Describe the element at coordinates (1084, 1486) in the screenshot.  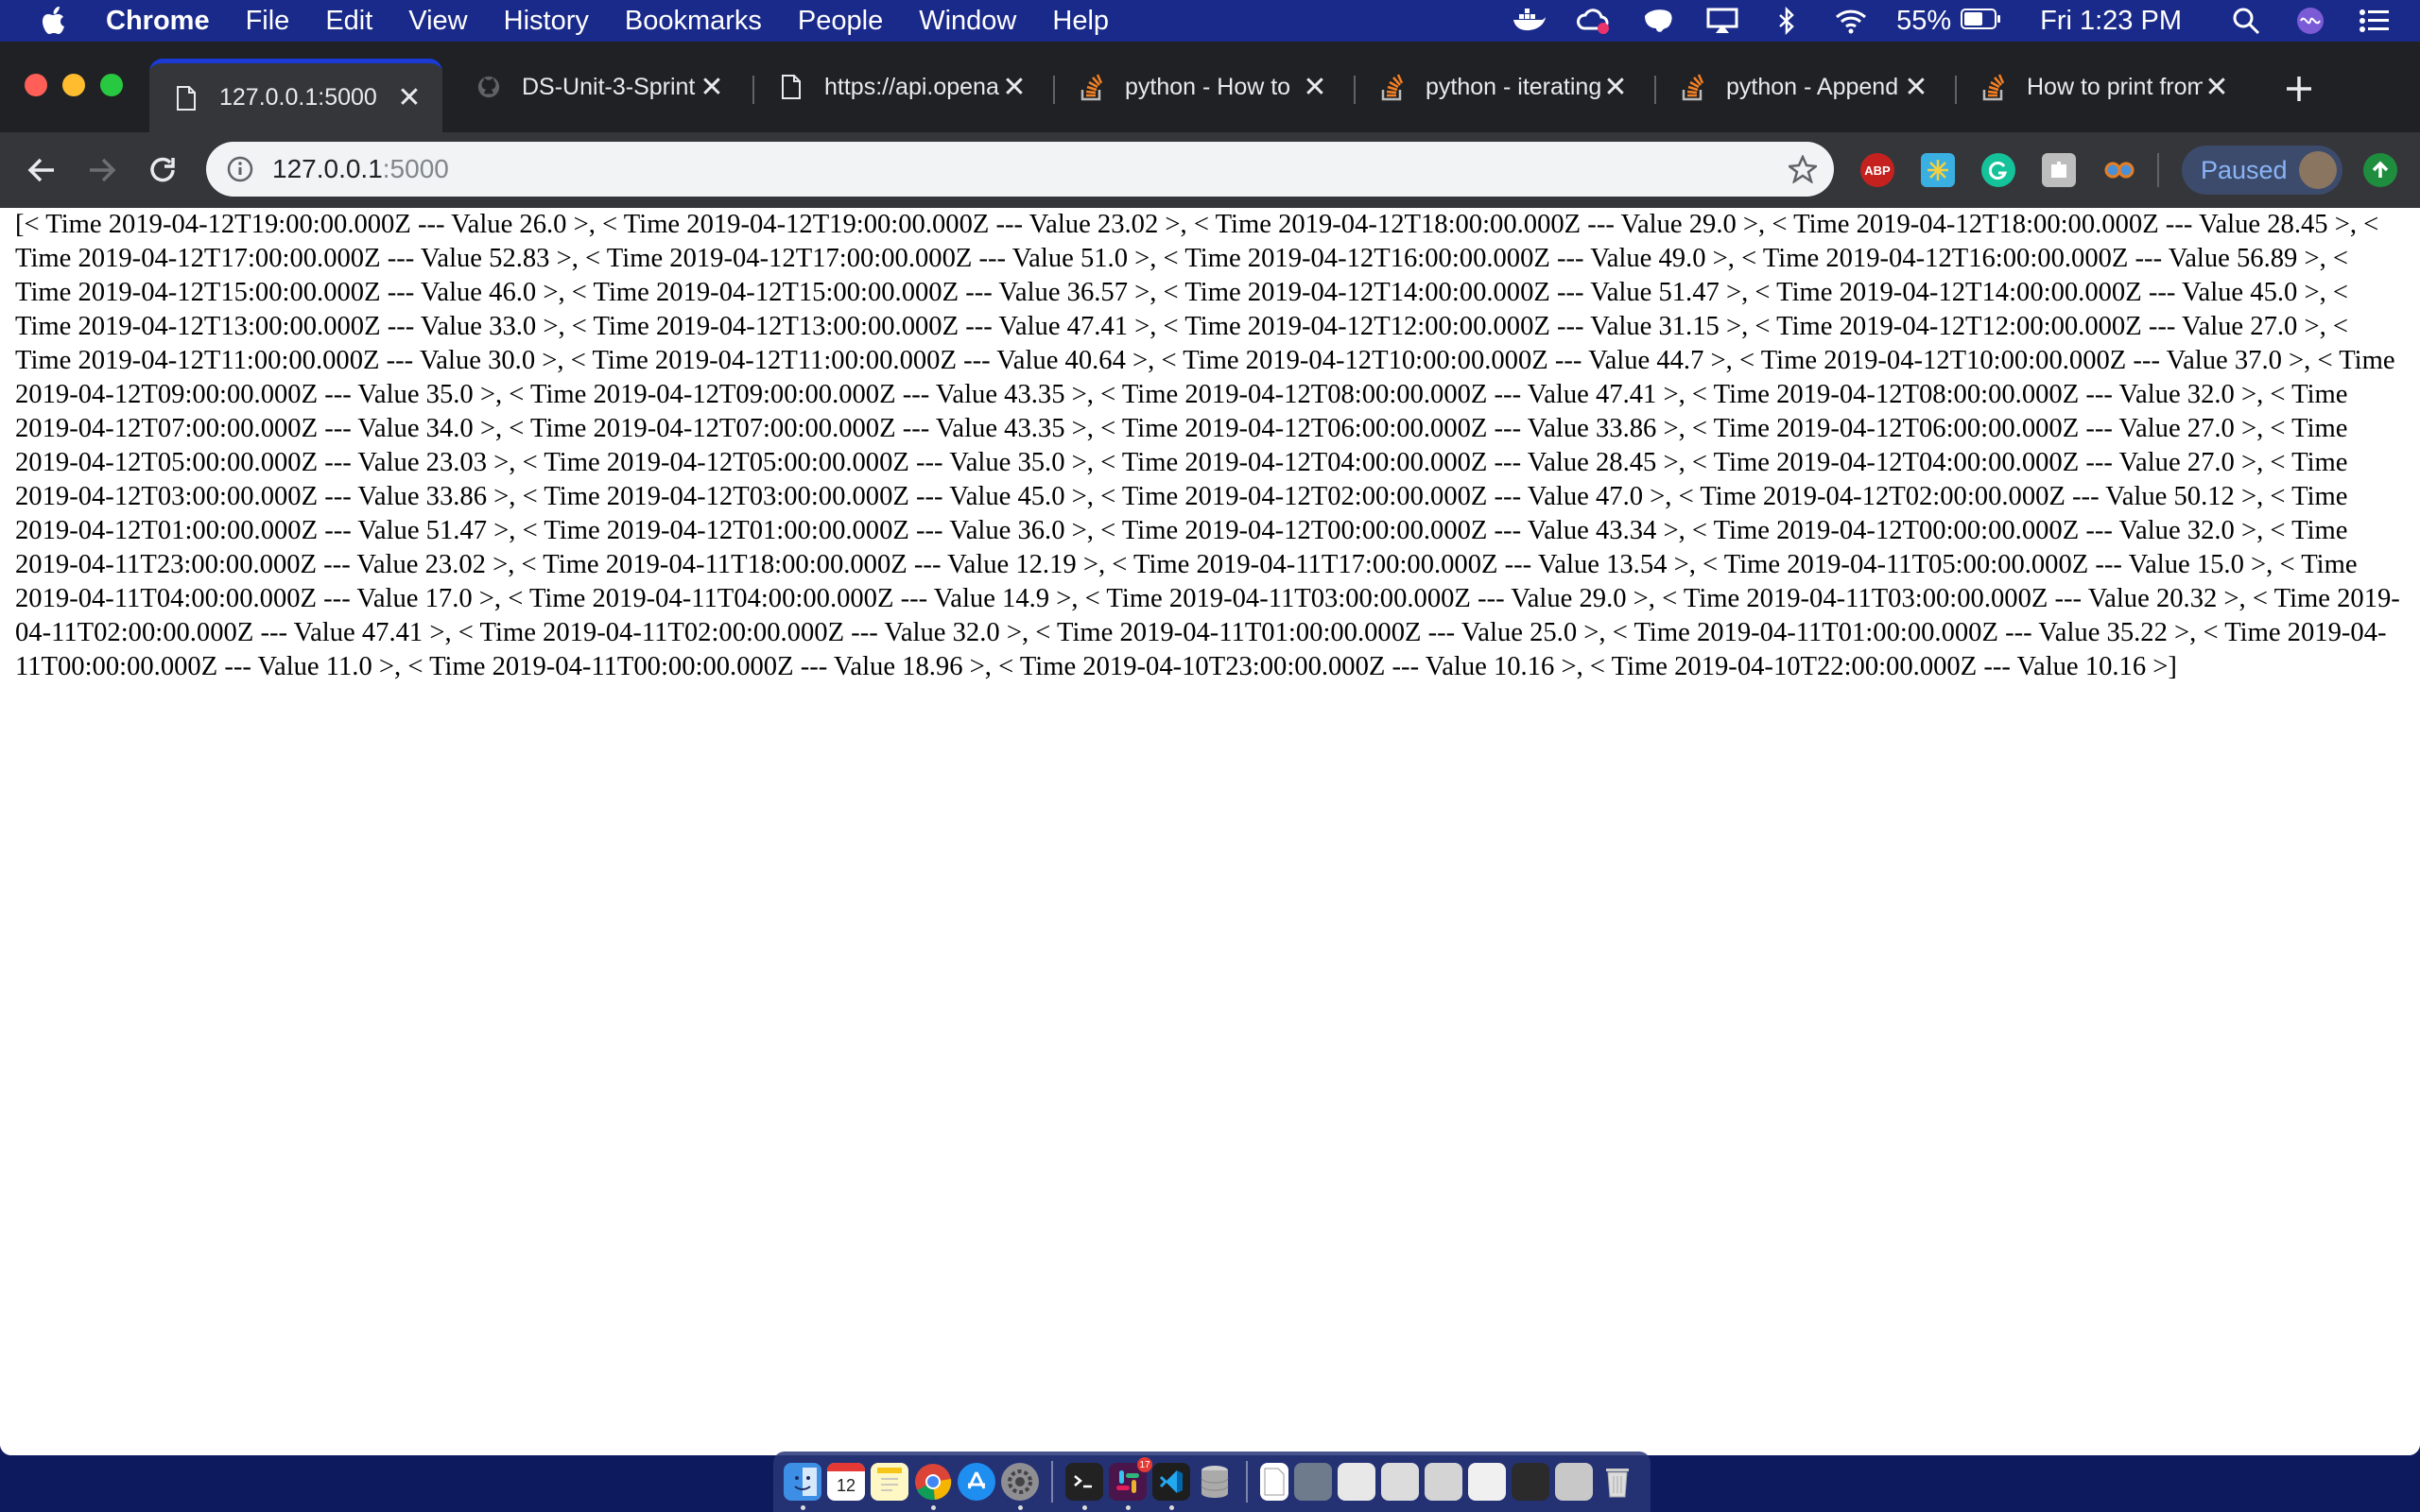
I see `terminal-icon` at that location.